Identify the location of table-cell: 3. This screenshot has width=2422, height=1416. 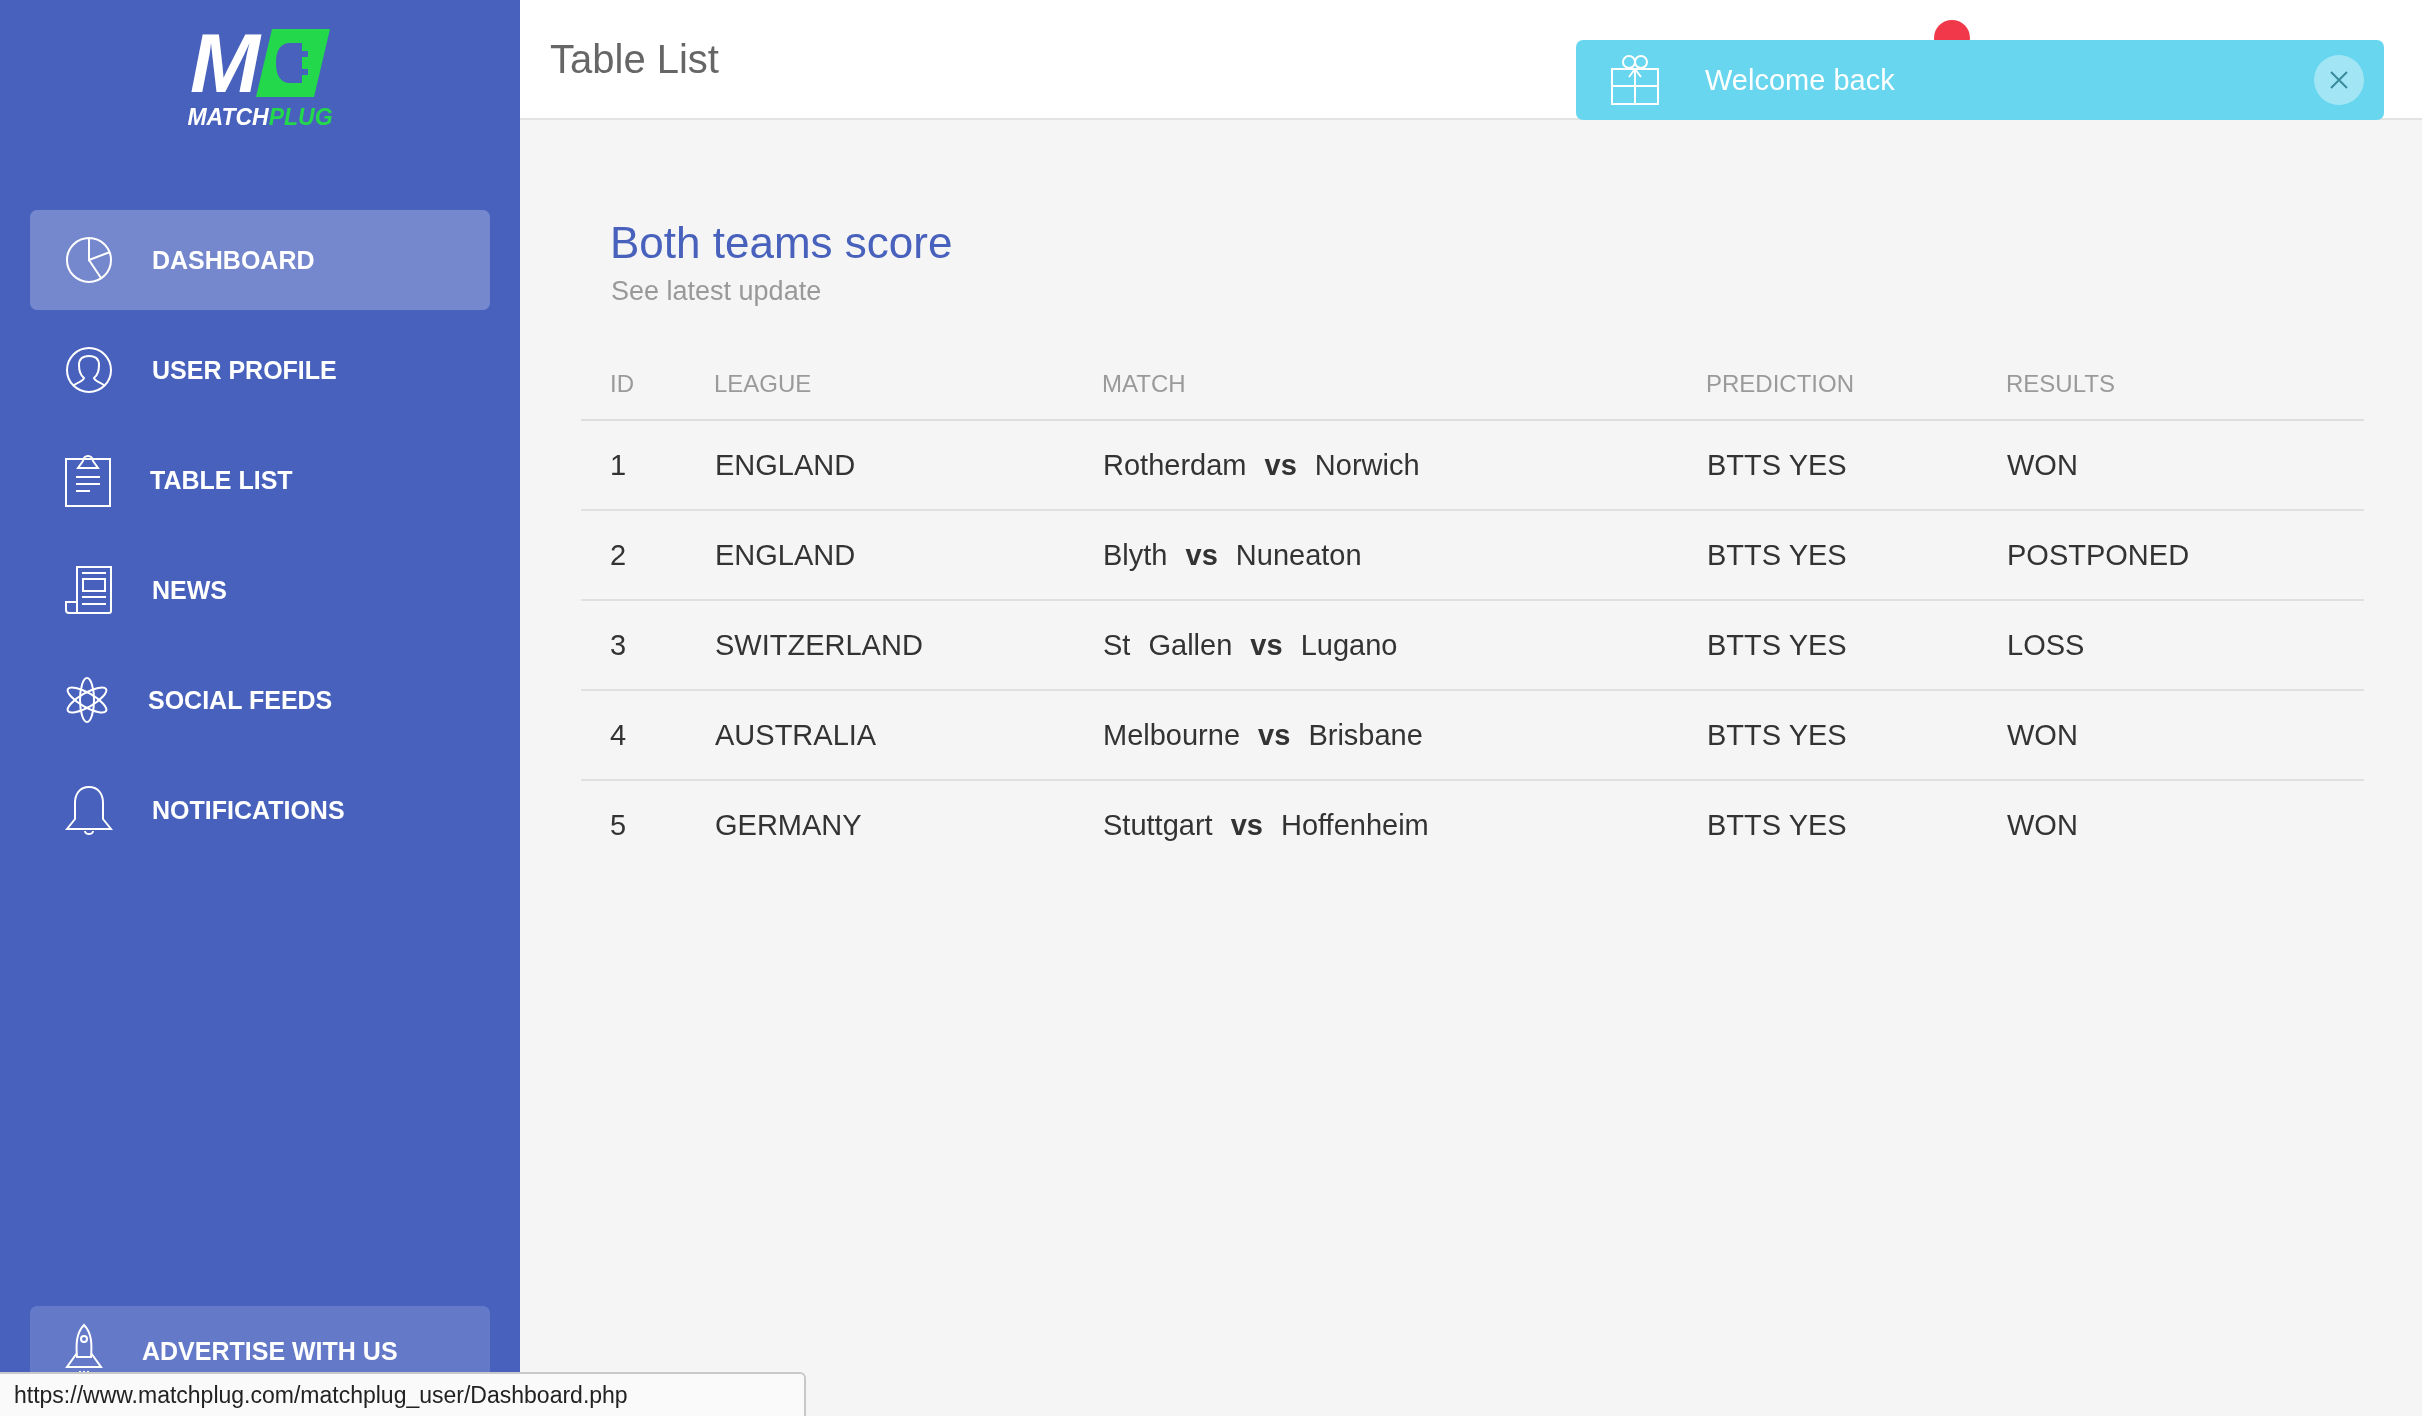
(618, 644).